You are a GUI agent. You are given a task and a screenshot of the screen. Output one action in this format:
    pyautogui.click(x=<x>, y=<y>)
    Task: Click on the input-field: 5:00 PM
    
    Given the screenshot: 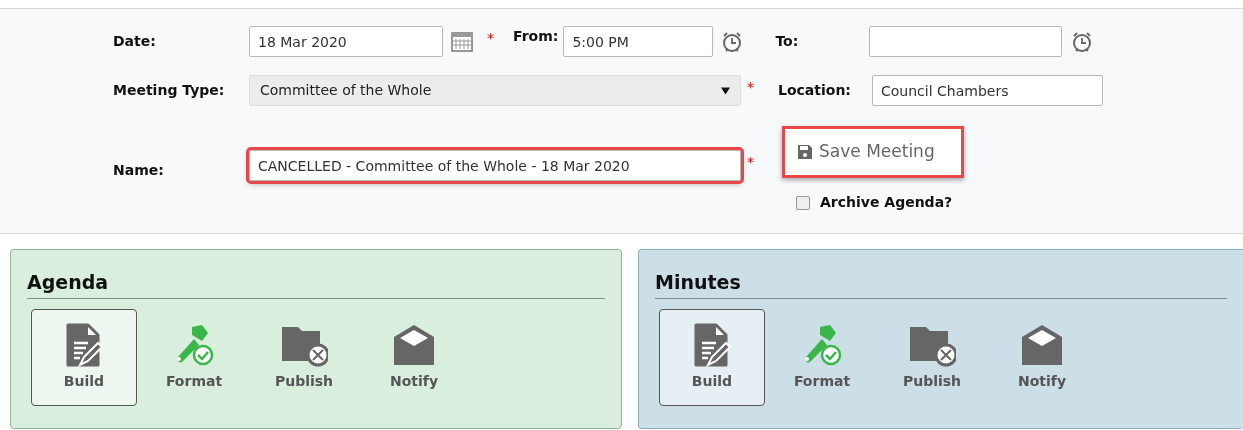 What is the action you would take?
    pyautogui.click(x=638, y=41)
    